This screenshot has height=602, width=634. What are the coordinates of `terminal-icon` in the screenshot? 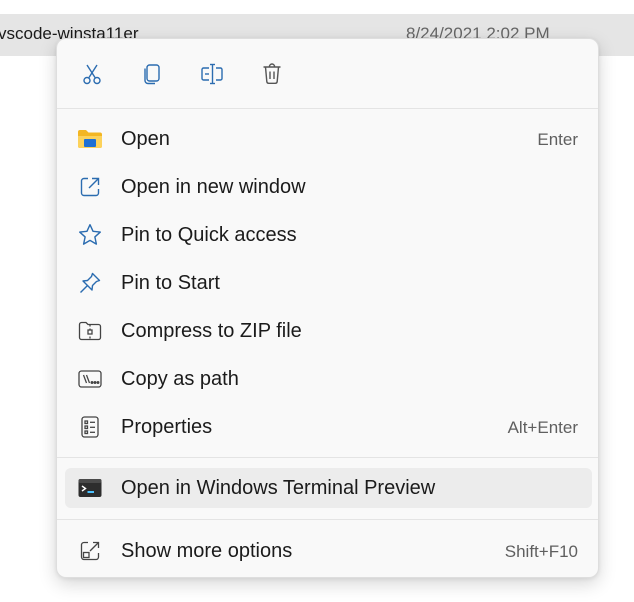 It's located at (90, 488).